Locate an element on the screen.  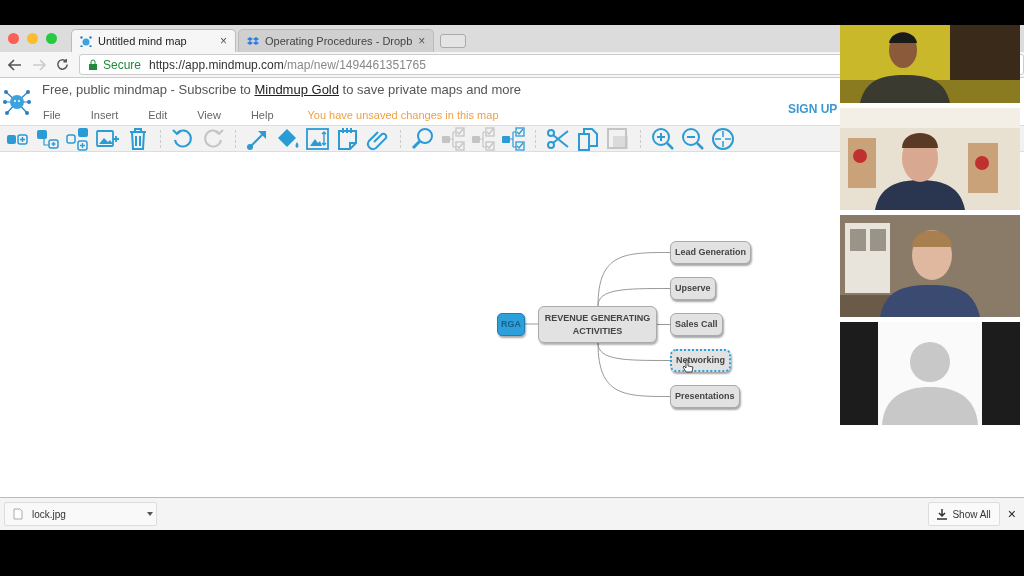
scissors-icon is located at coordinates (558, 138).